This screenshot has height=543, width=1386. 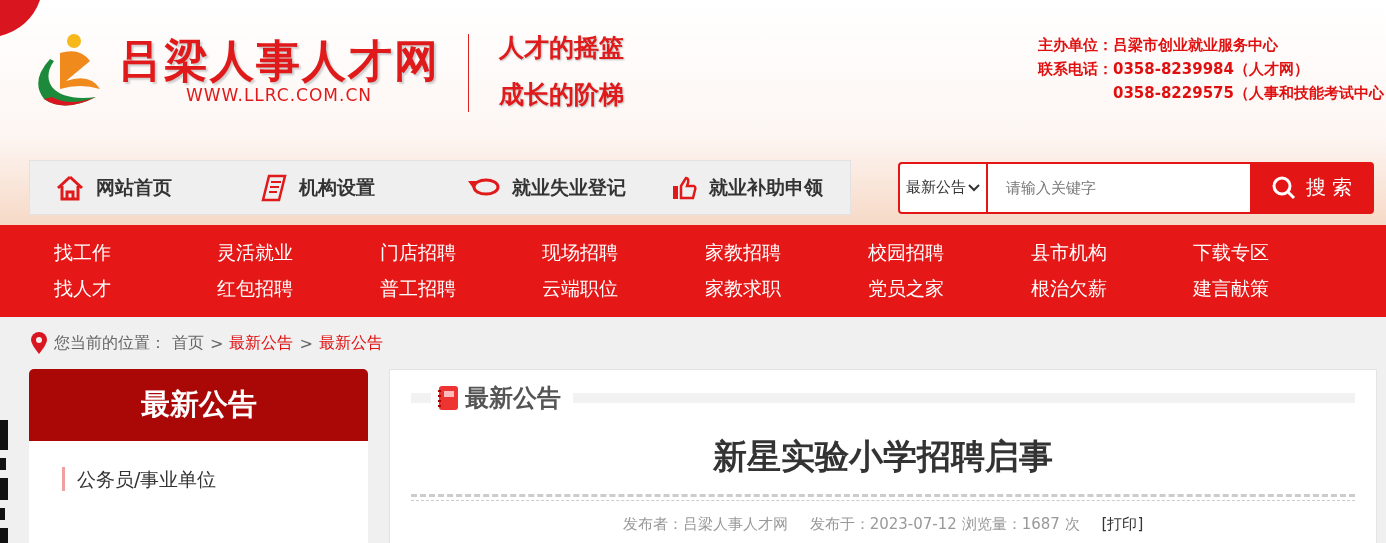 I want to click on publisher-text: 发布者：吕梁人事人才网, so click(x=705, y=524).